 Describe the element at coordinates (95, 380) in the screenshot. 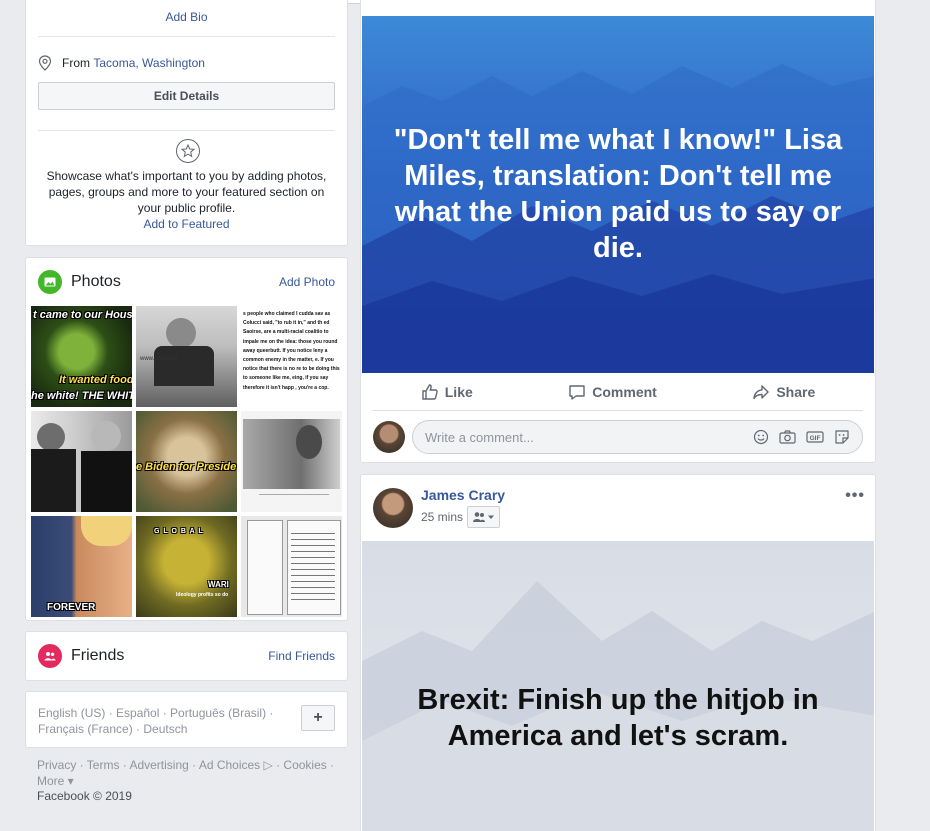

I see `photo-caption: It wanted food` at that location.